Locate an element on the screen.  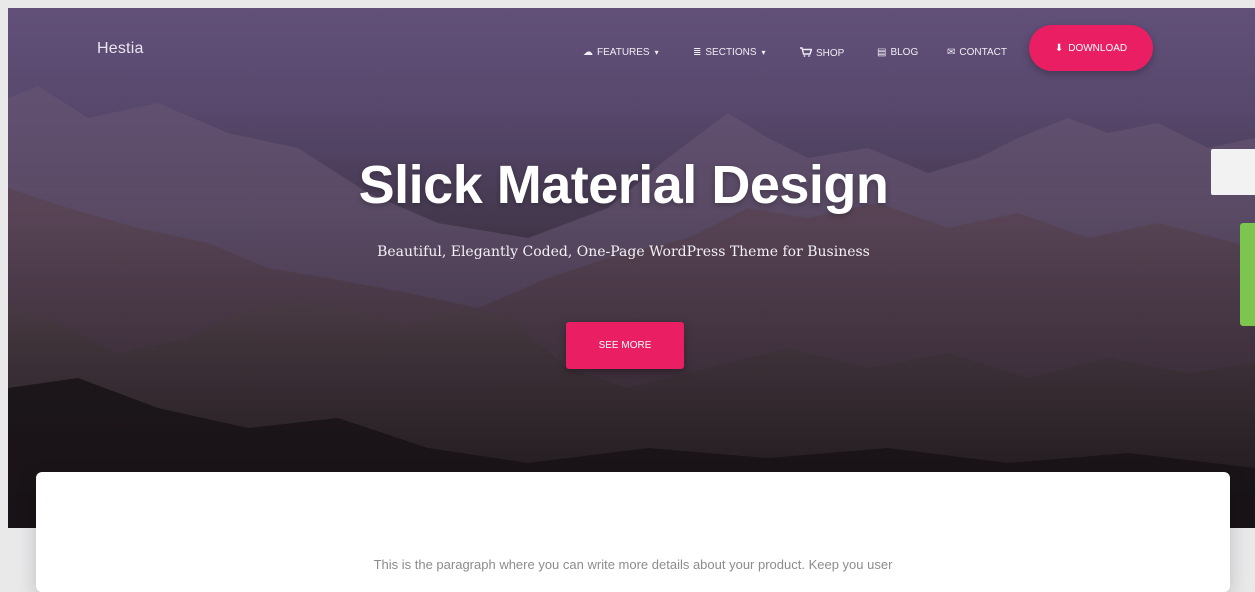
nav-item-label: BLOG is located at coordinates (904, 52).